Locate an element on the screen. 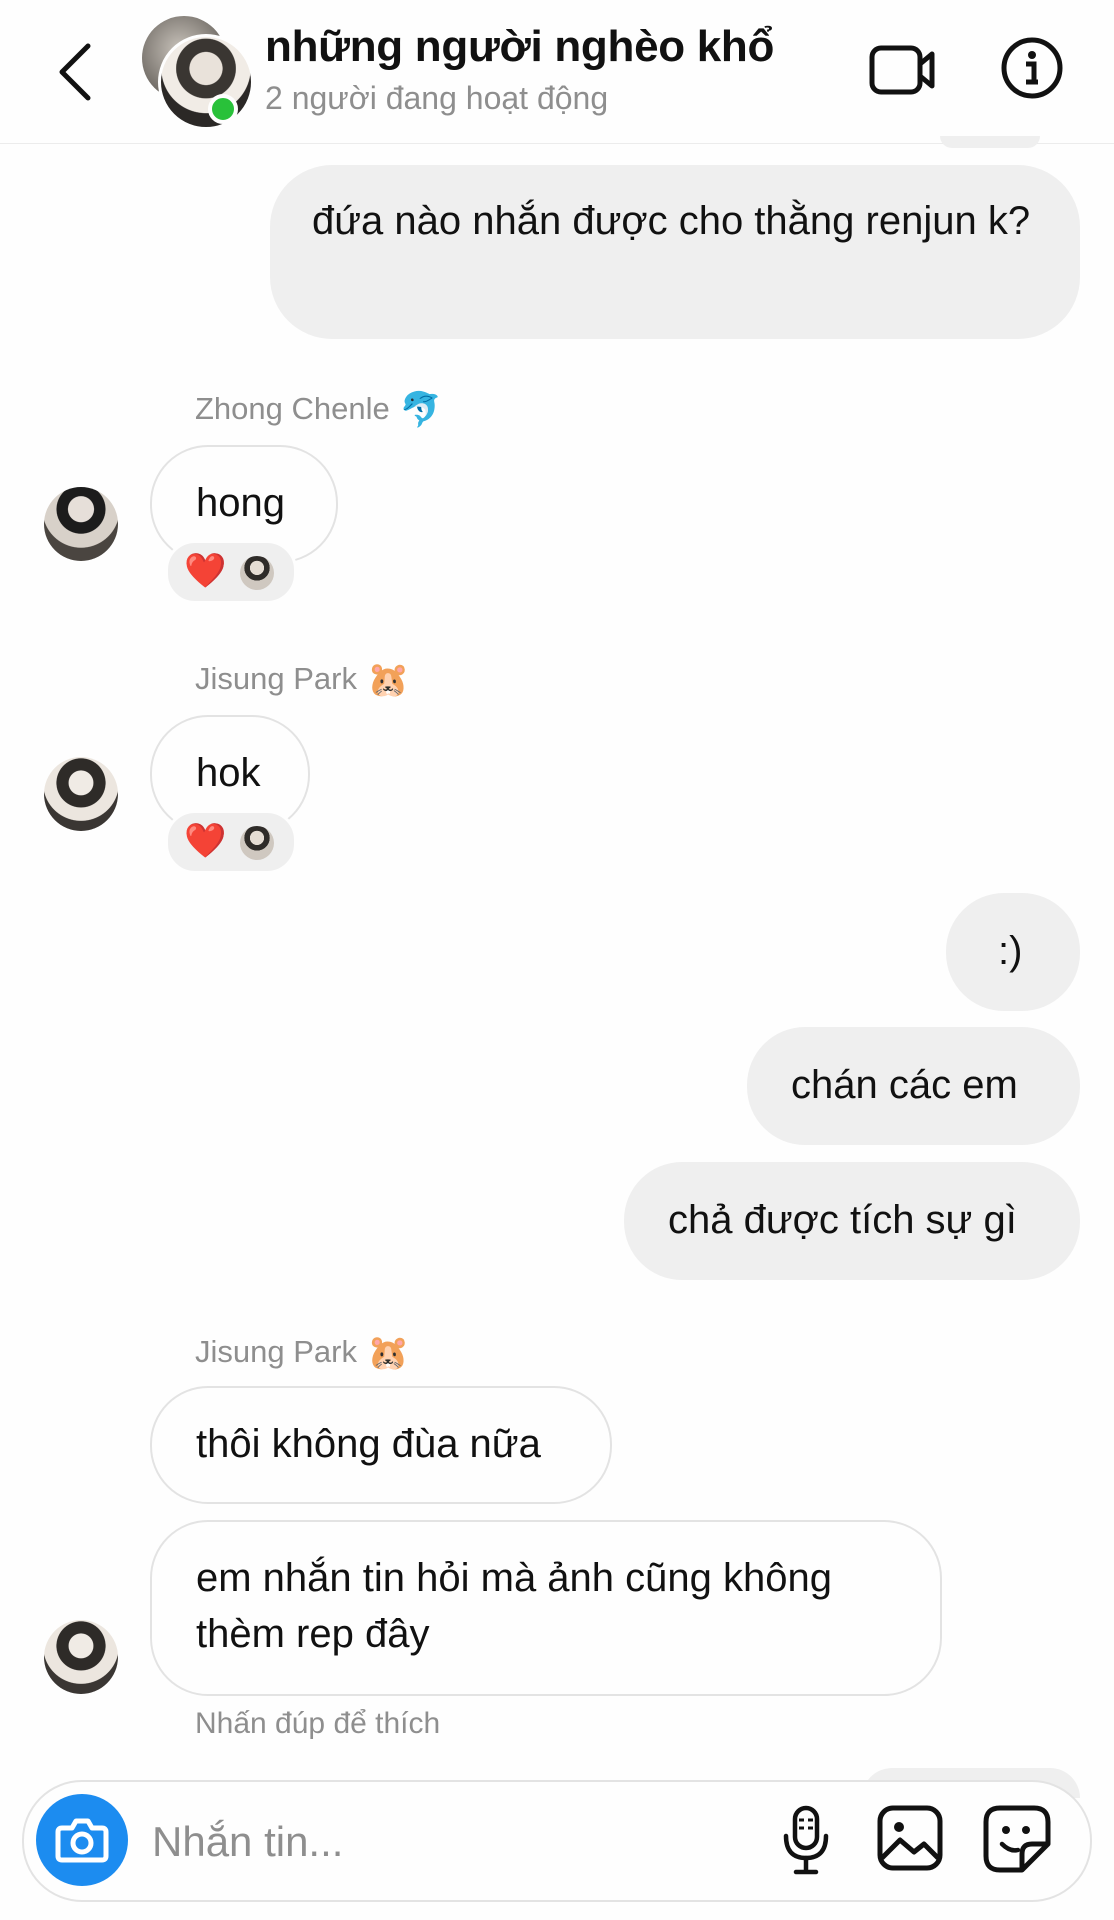 Image resolution: width=1114 pixels, height=1920 pixels. microphone-icon is located at coordinates (806, 1840).